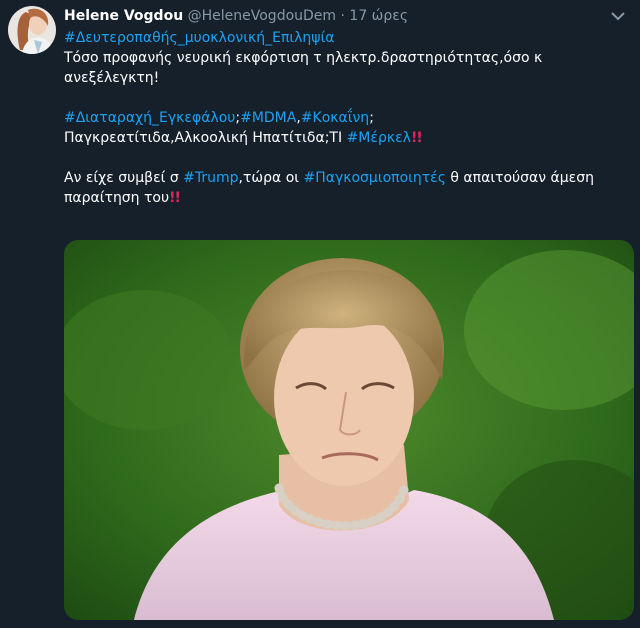 This screenshot has width=640, height=628. What do you see at coordinates (210, 178) in the screenshot?
I see `hashtag-link: #Trump` at bounding box center [210, 178].